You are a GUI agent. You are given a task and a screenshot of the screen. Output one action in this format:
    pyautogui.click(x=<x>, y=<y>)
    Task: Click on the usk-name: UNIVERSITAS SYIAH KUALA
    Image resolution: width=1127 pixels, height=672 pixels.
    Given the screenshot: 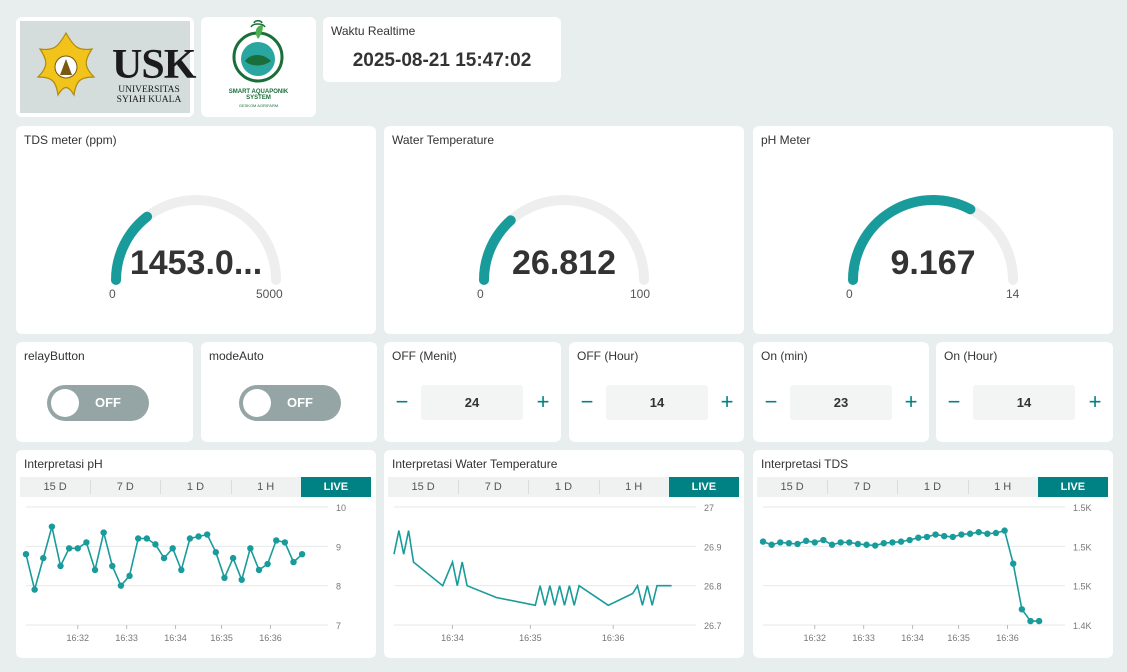 What is the action you would take?
    pyautogui.click(x=149, y=95)
    